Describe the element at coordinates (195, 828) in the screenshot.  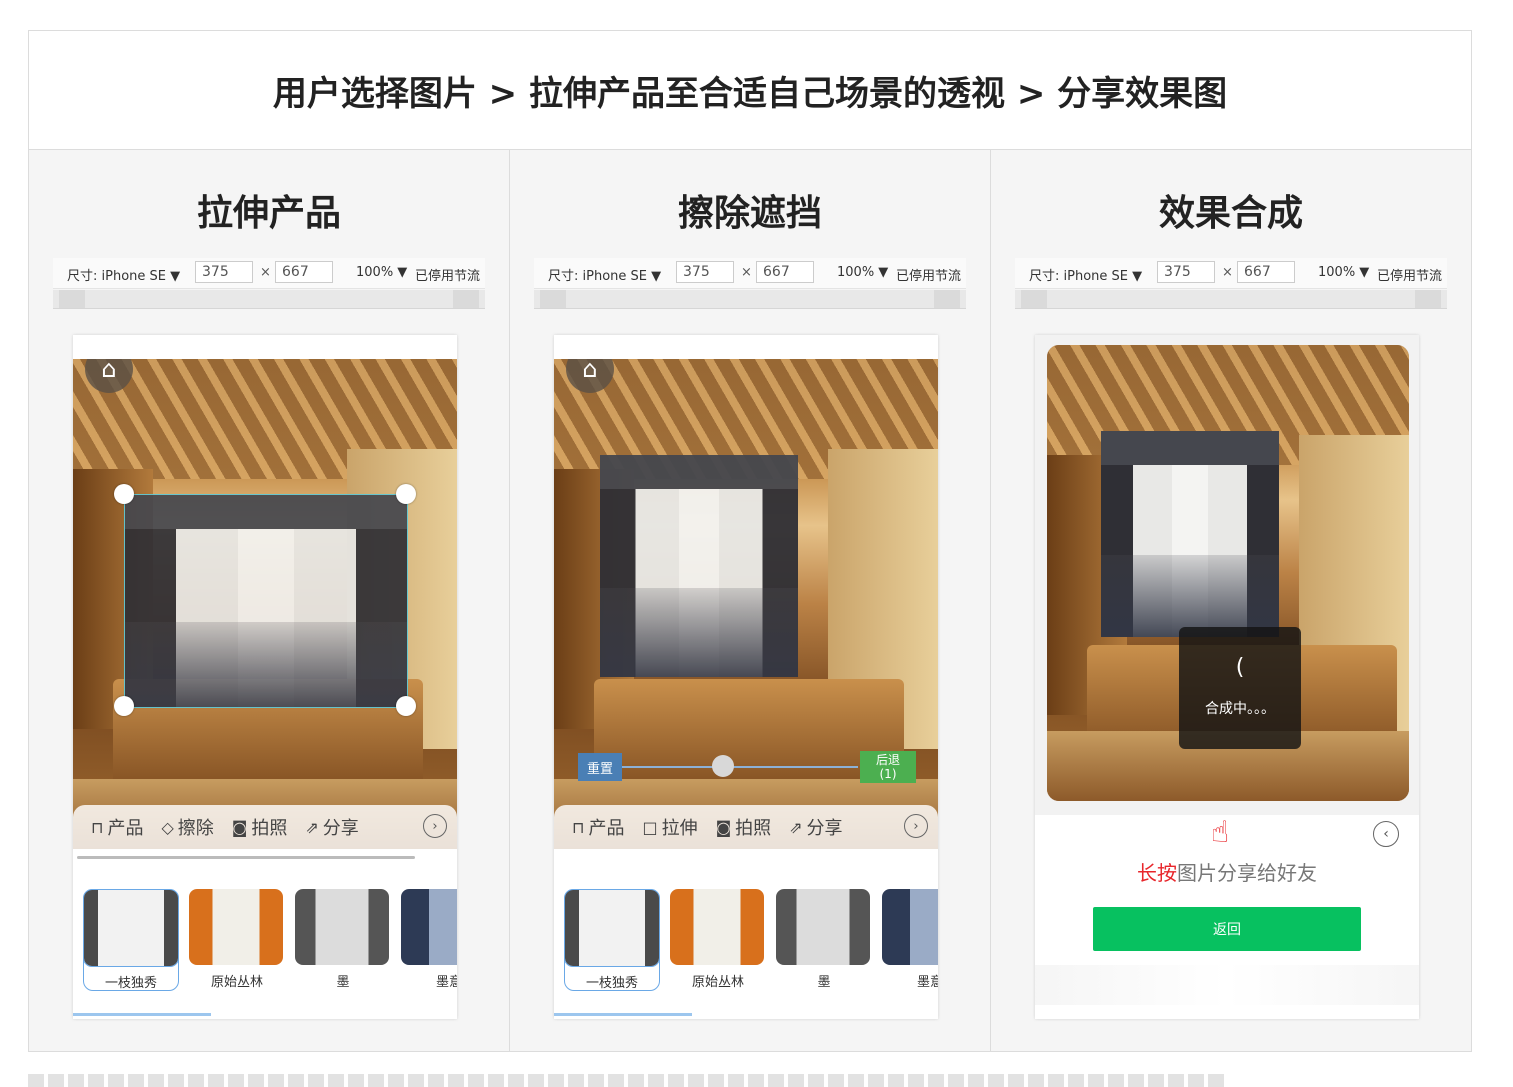
I see `toolbar-label: 擦除` at that location.